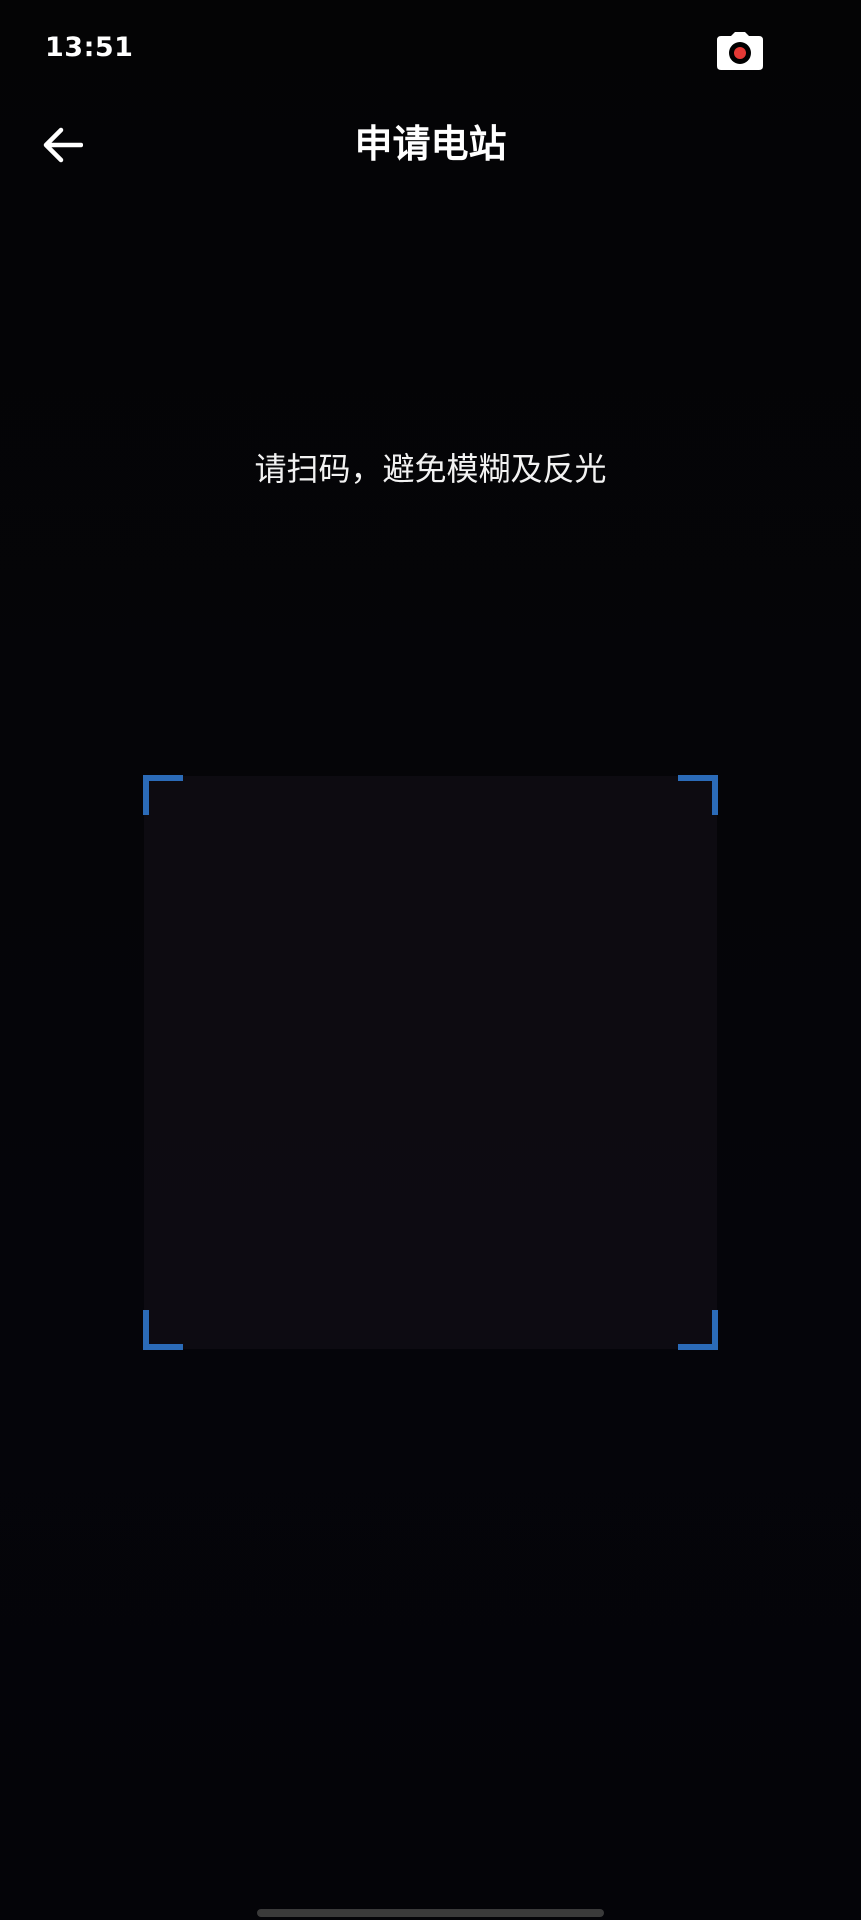  Describe the element at coordinates (430, 469) in the screenshot. I see `scan-hint: 请扫码，避免模糊及反光` at that location.